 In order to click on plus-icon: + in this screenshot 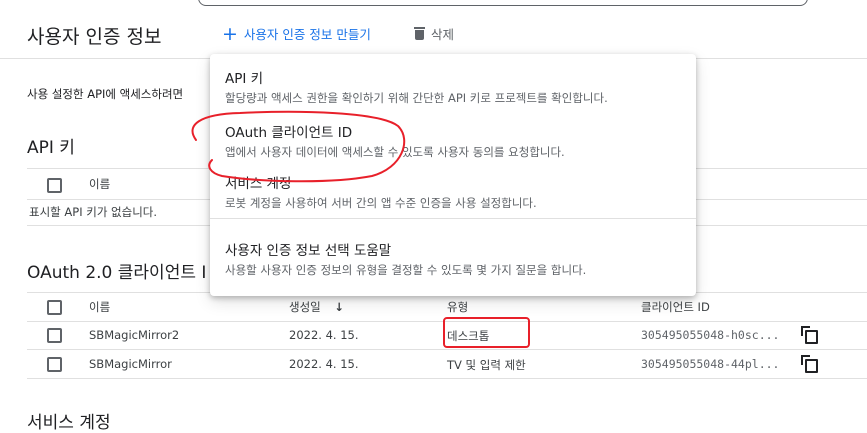, I will do `click(230, 33)`.